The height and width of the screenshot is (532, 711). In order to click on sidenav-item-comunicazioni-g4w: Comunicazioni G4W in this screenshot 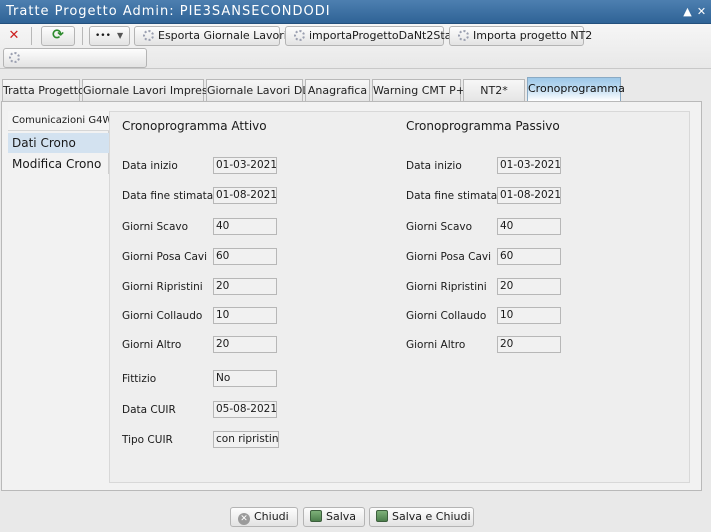, I will do `click(60, 121)`.